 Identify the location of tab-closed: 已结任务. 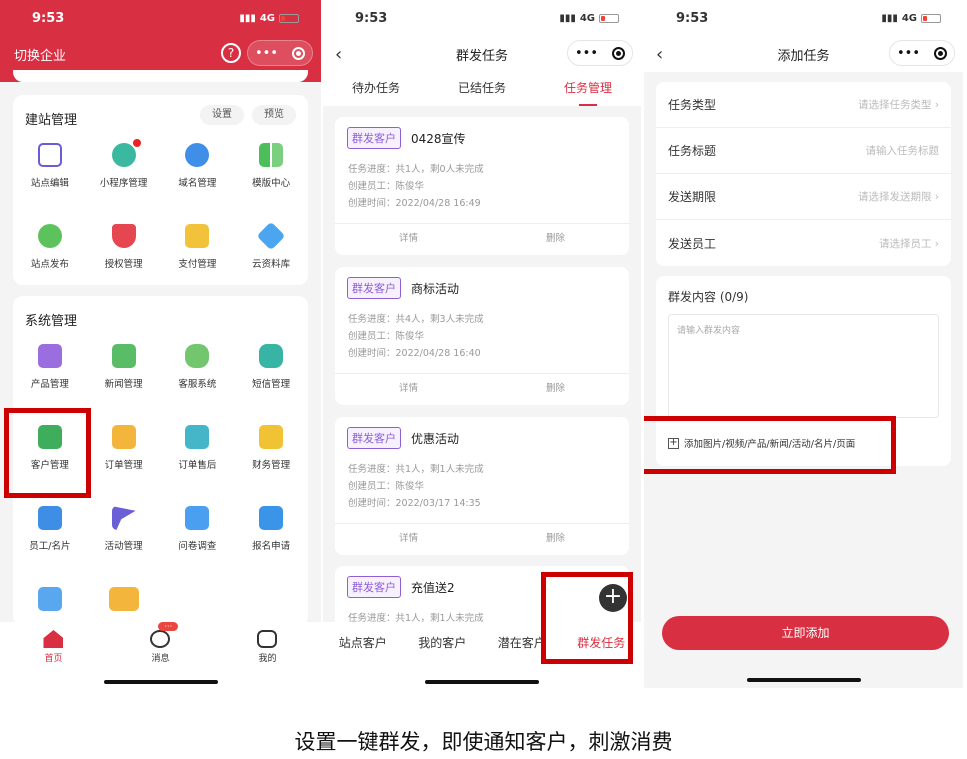
(482, 89).